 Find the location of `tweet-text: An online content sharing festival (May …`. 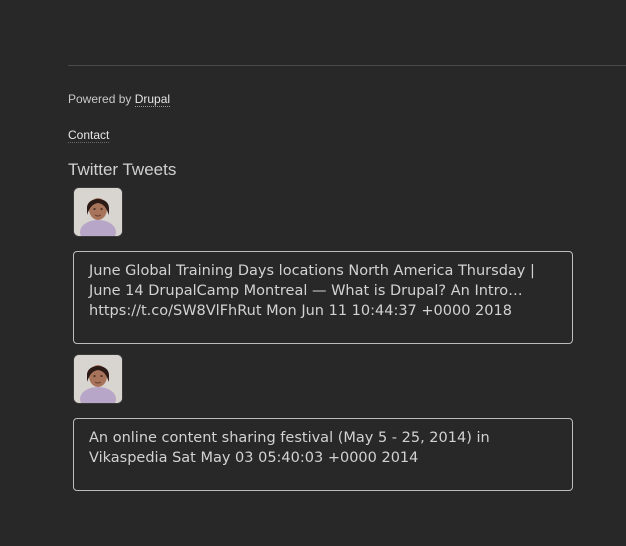

tweet-text: An online content sharing festival (May … is located at coordinates (289, 448).